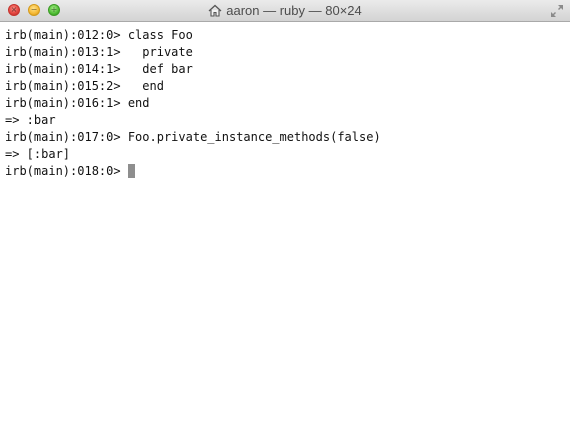 The image size is (570, 438). I want to click on terminal-line: irb(main):015:2> end, so click(84, 86).